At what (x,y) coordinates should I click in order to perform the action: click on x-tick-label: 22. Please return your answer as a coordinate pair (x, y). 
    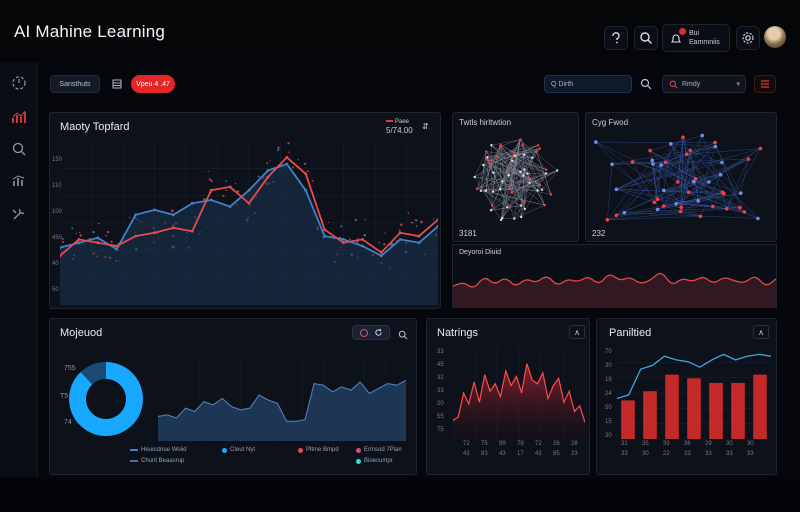
    Looking at the image, I should click on (666, 454).